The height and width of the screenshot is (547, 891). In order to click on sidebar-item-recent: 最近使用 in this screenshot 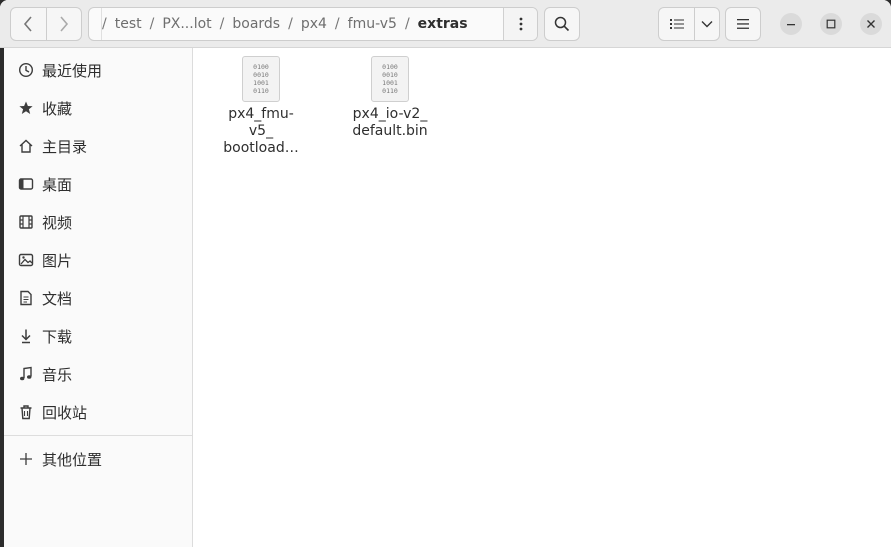, I will do `click(98, 70)`.